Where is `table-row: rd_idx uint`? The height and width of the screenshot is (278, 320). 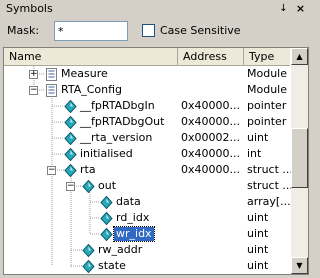
table-row: rd_idx uint is located at coordinates (147, 218).